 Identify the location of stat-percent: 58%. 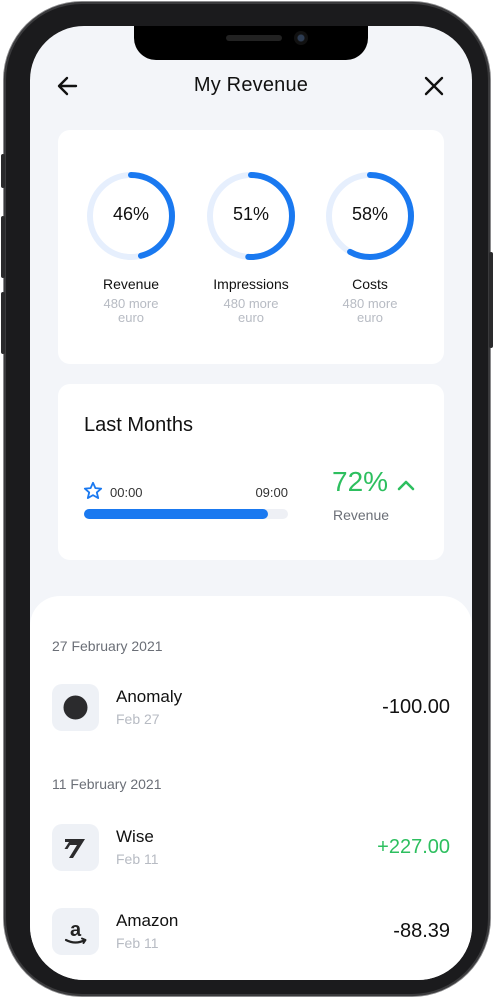
(370, 214).